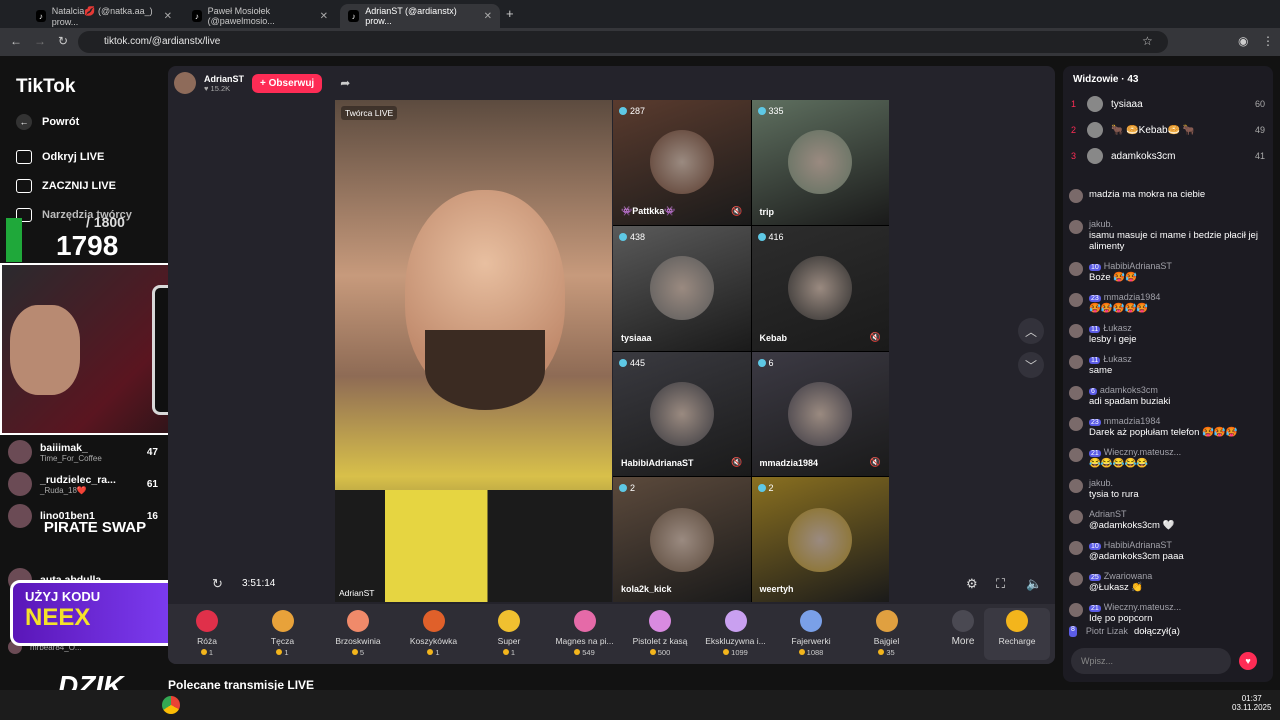 The image size is (1280, 720). I want to click on top-viewer: 3 adamkoks3cm 41, so click(1168, 156).